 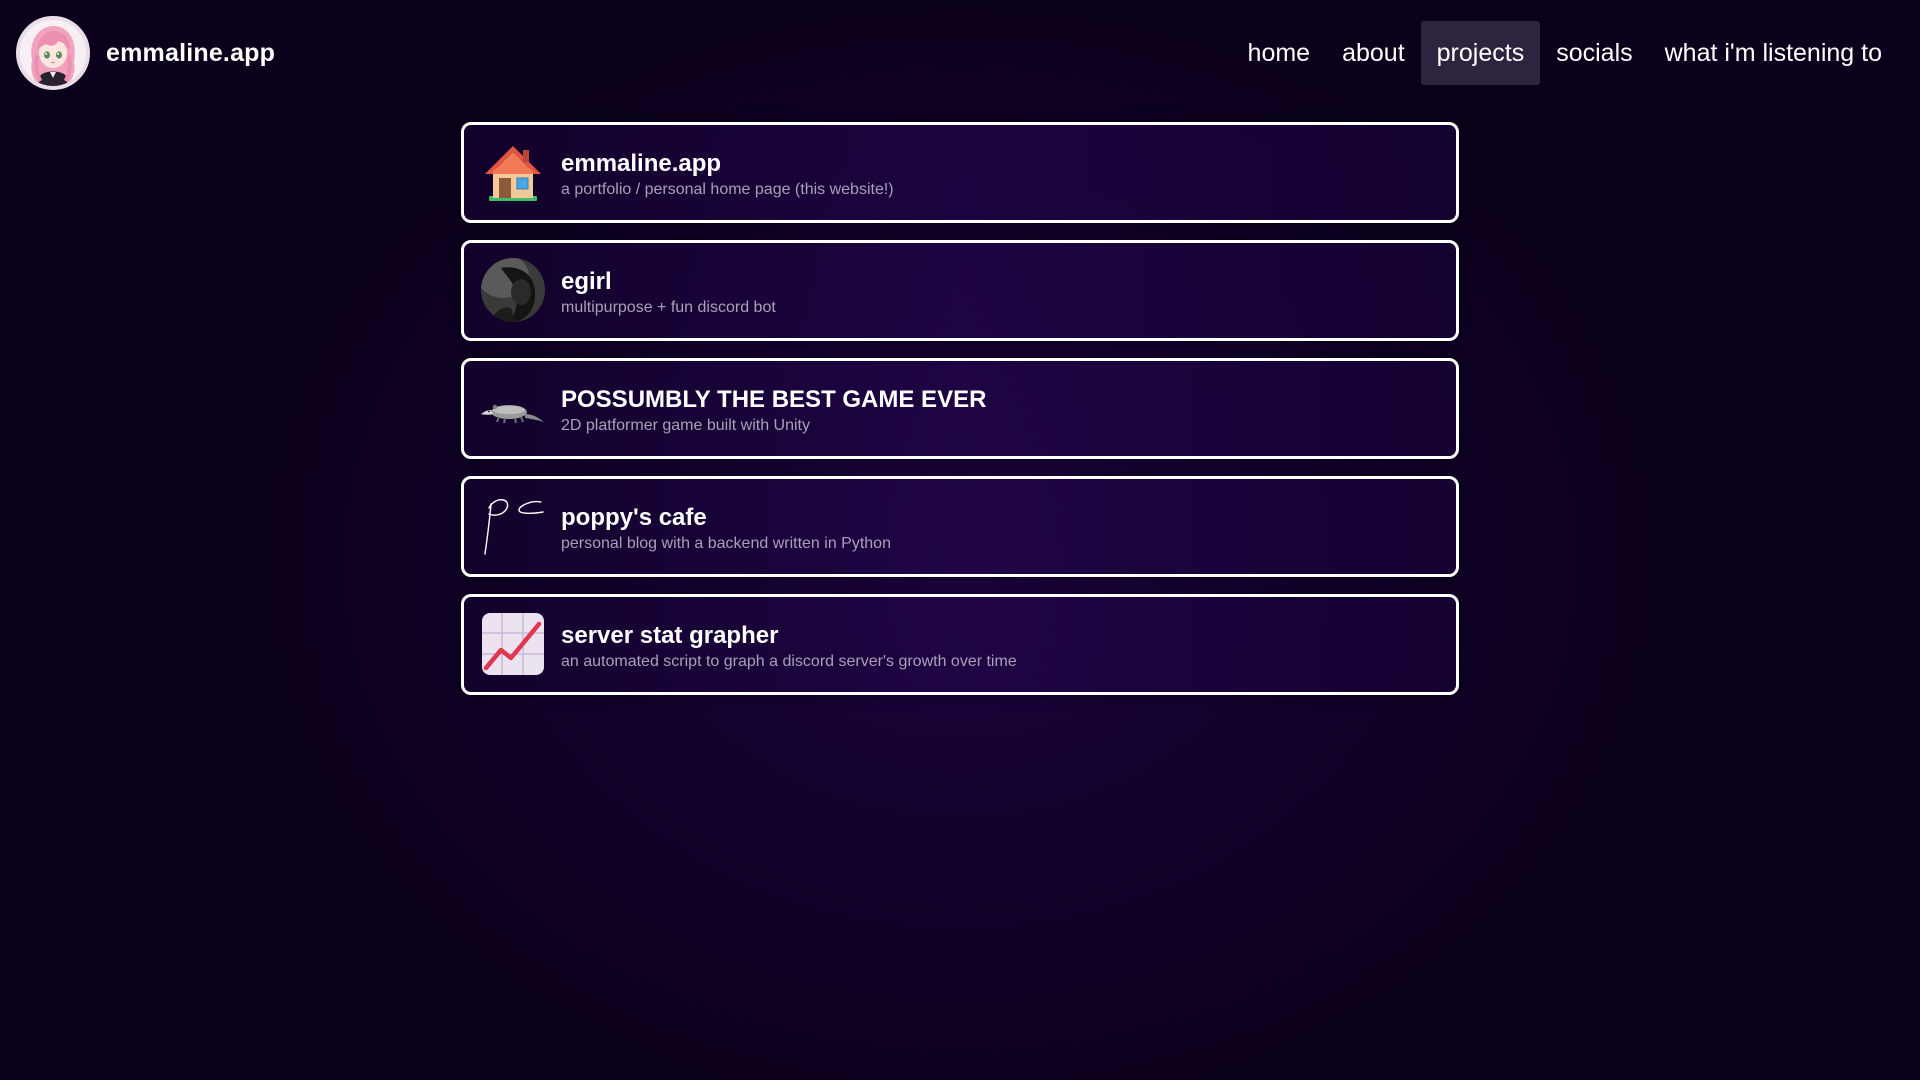 What do you see at coordinates (513, 290) in the screenshot?
I see `egirl-avatar-icon` at bounding box center [513, 290].